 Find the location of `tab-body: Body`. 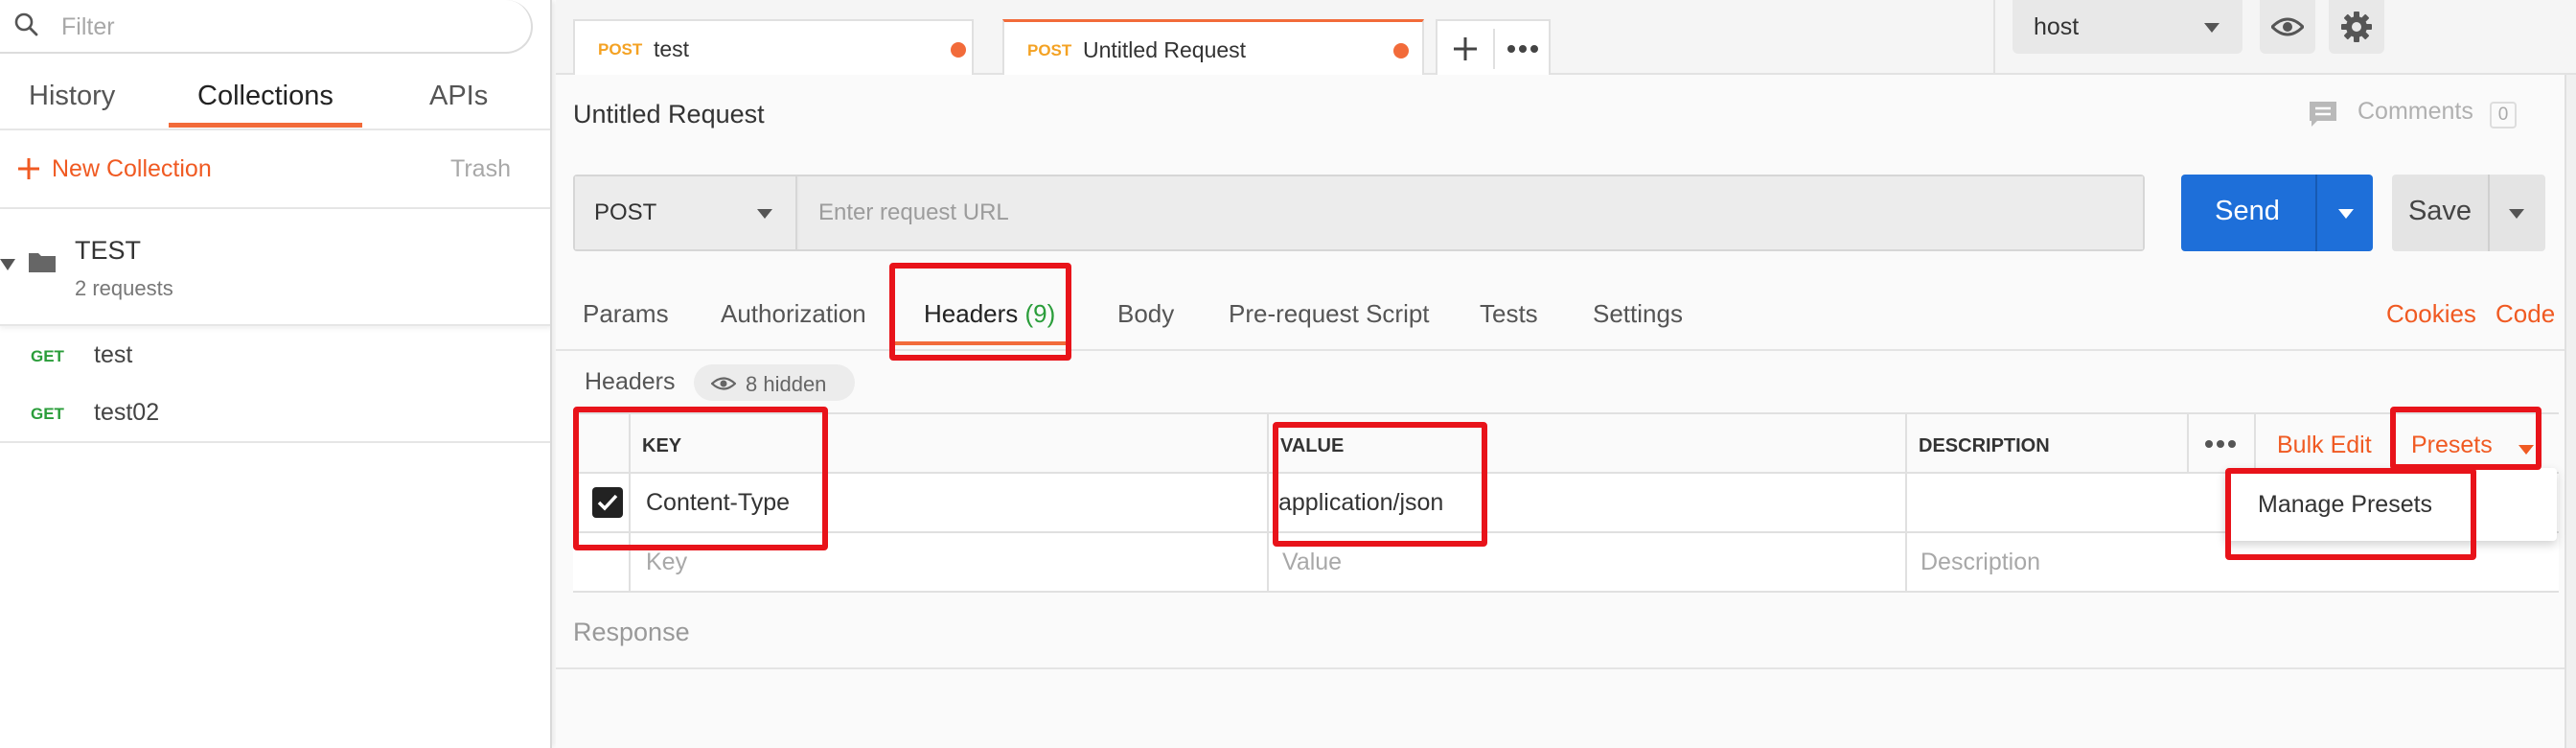

tab-body: Body is located at coordinates (1145, 314).